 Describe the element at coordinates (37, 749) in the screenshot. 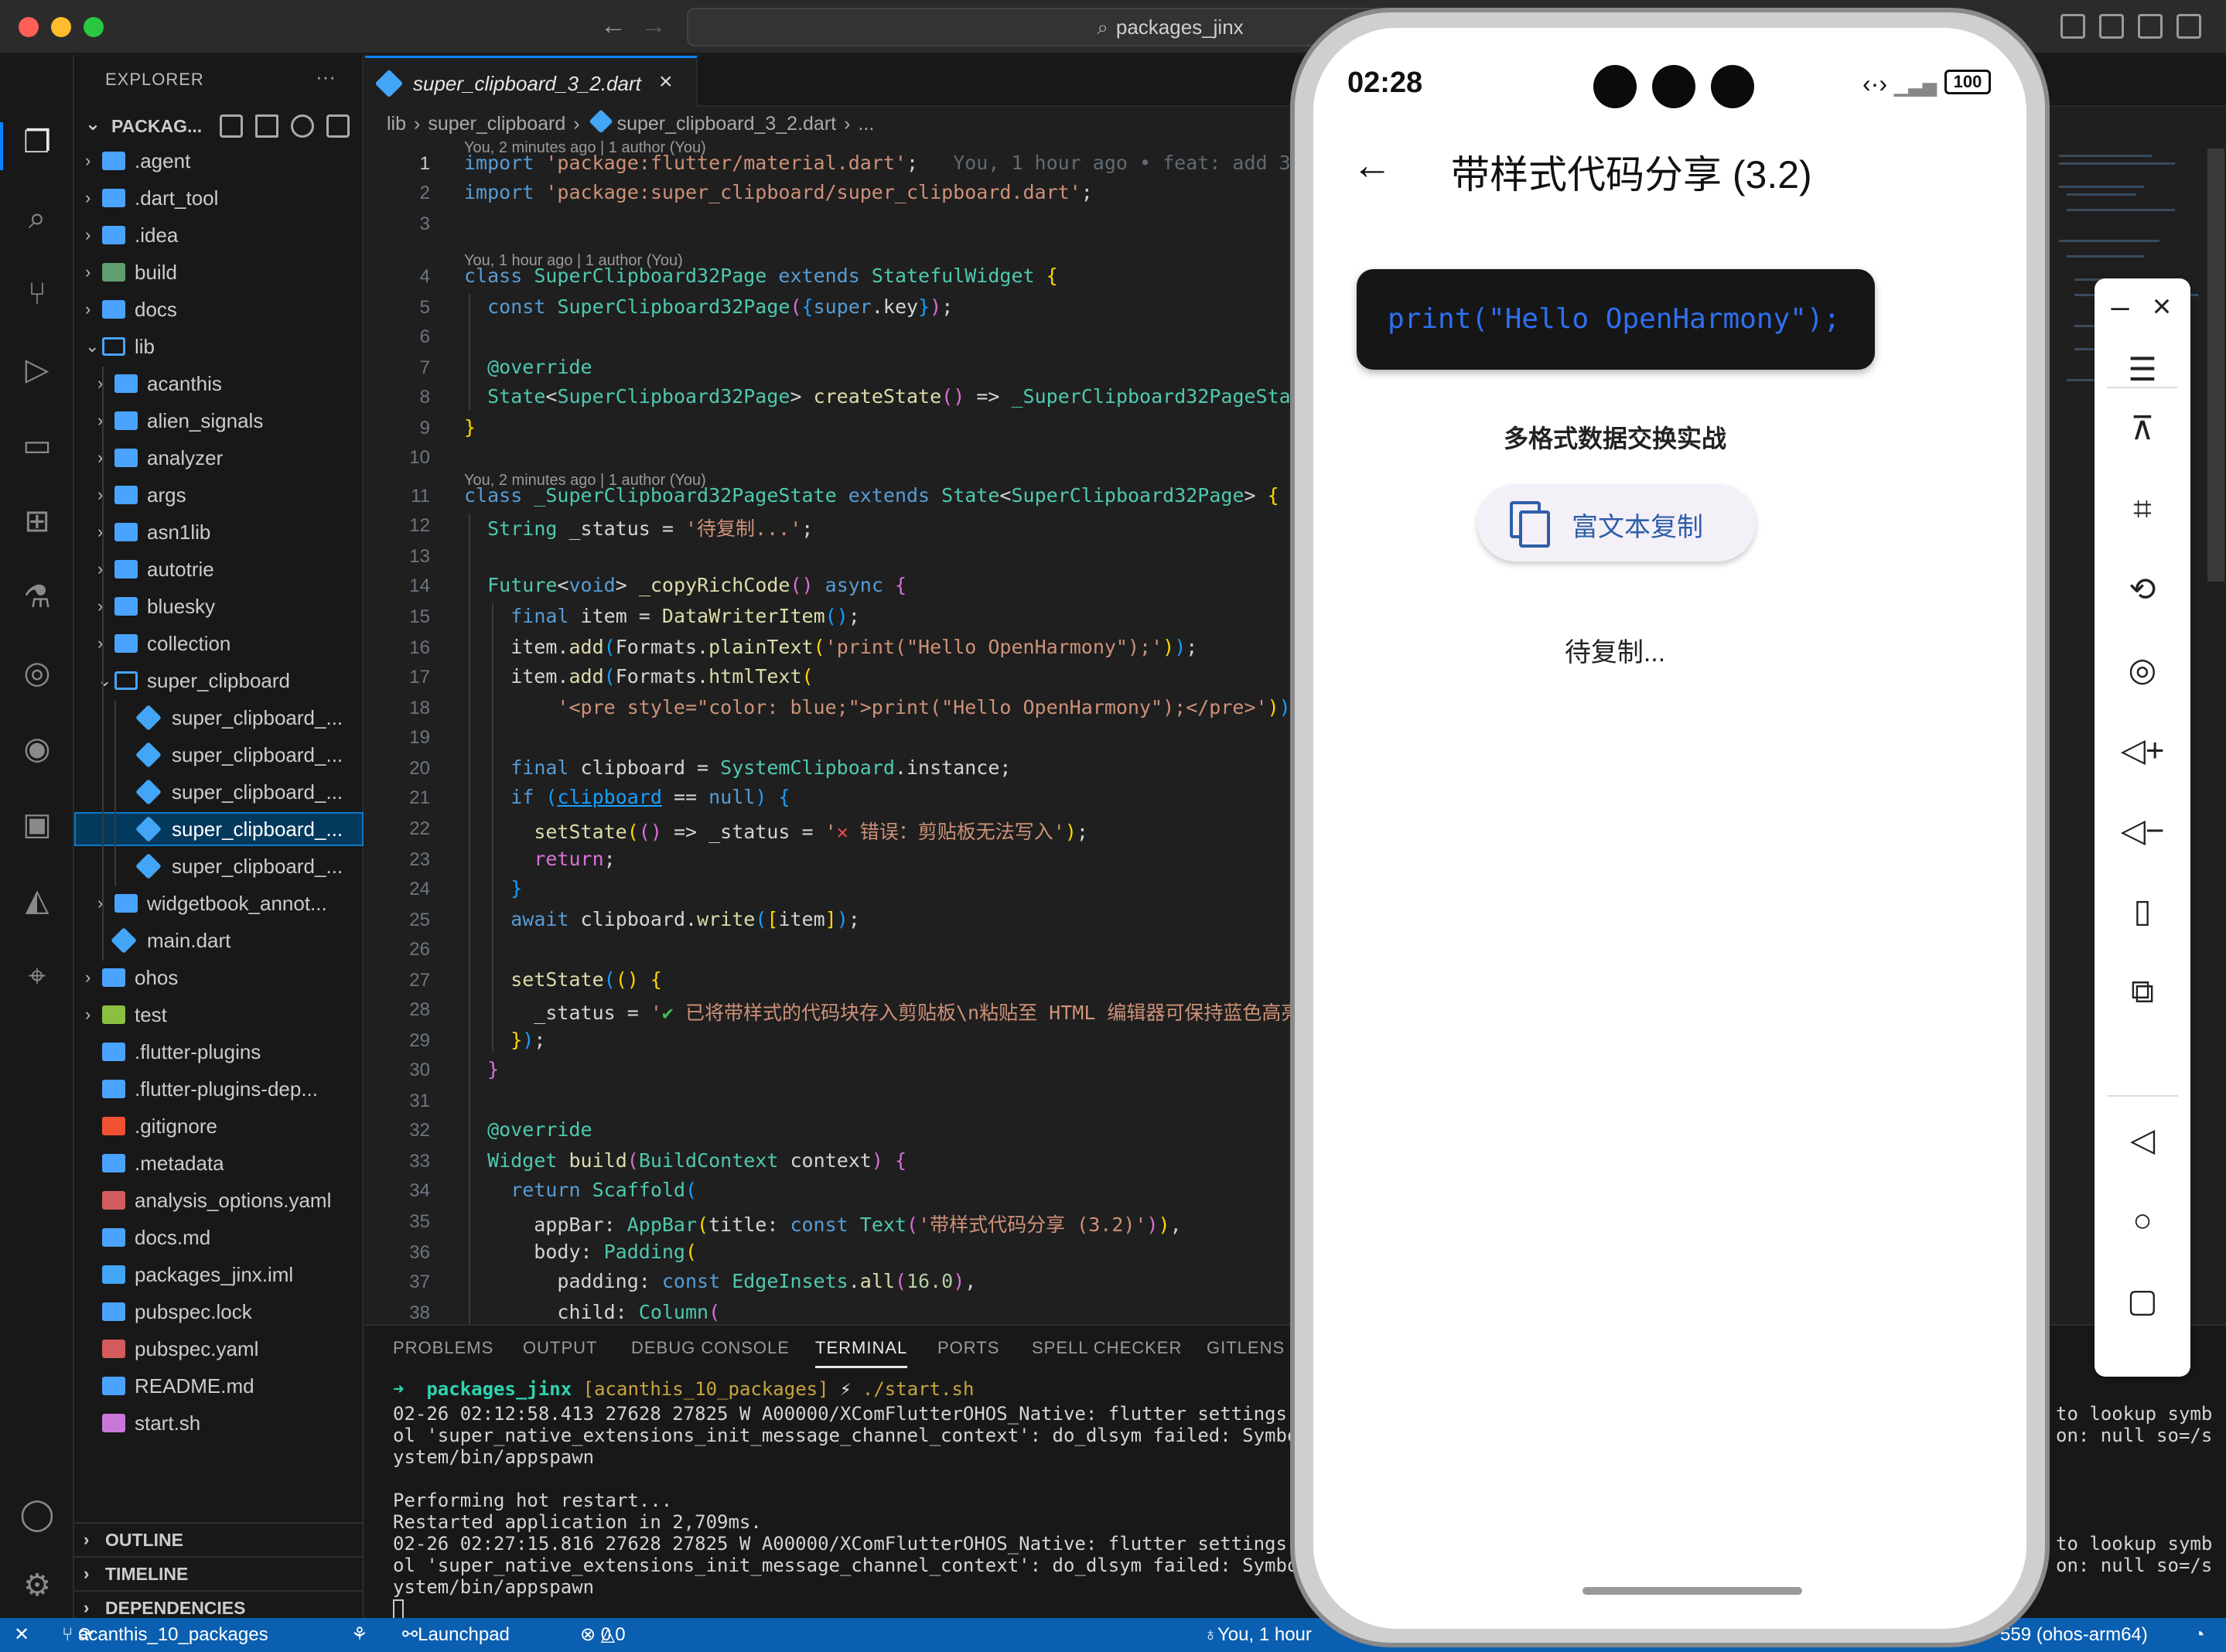

I see `git-graph-icon: ◉` at that location.